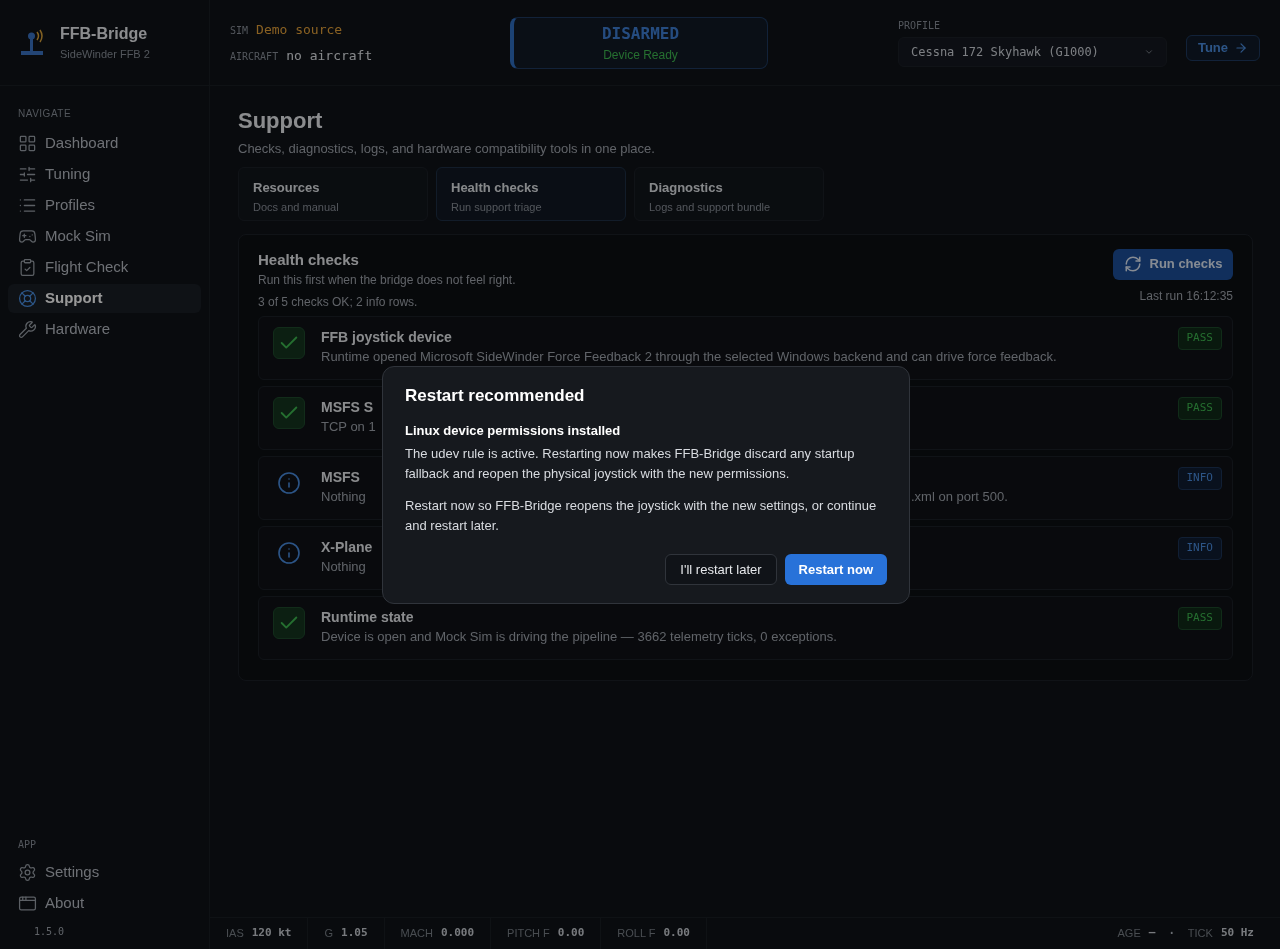  I want to click on profile-label: PROFILE, so click(920, 26).